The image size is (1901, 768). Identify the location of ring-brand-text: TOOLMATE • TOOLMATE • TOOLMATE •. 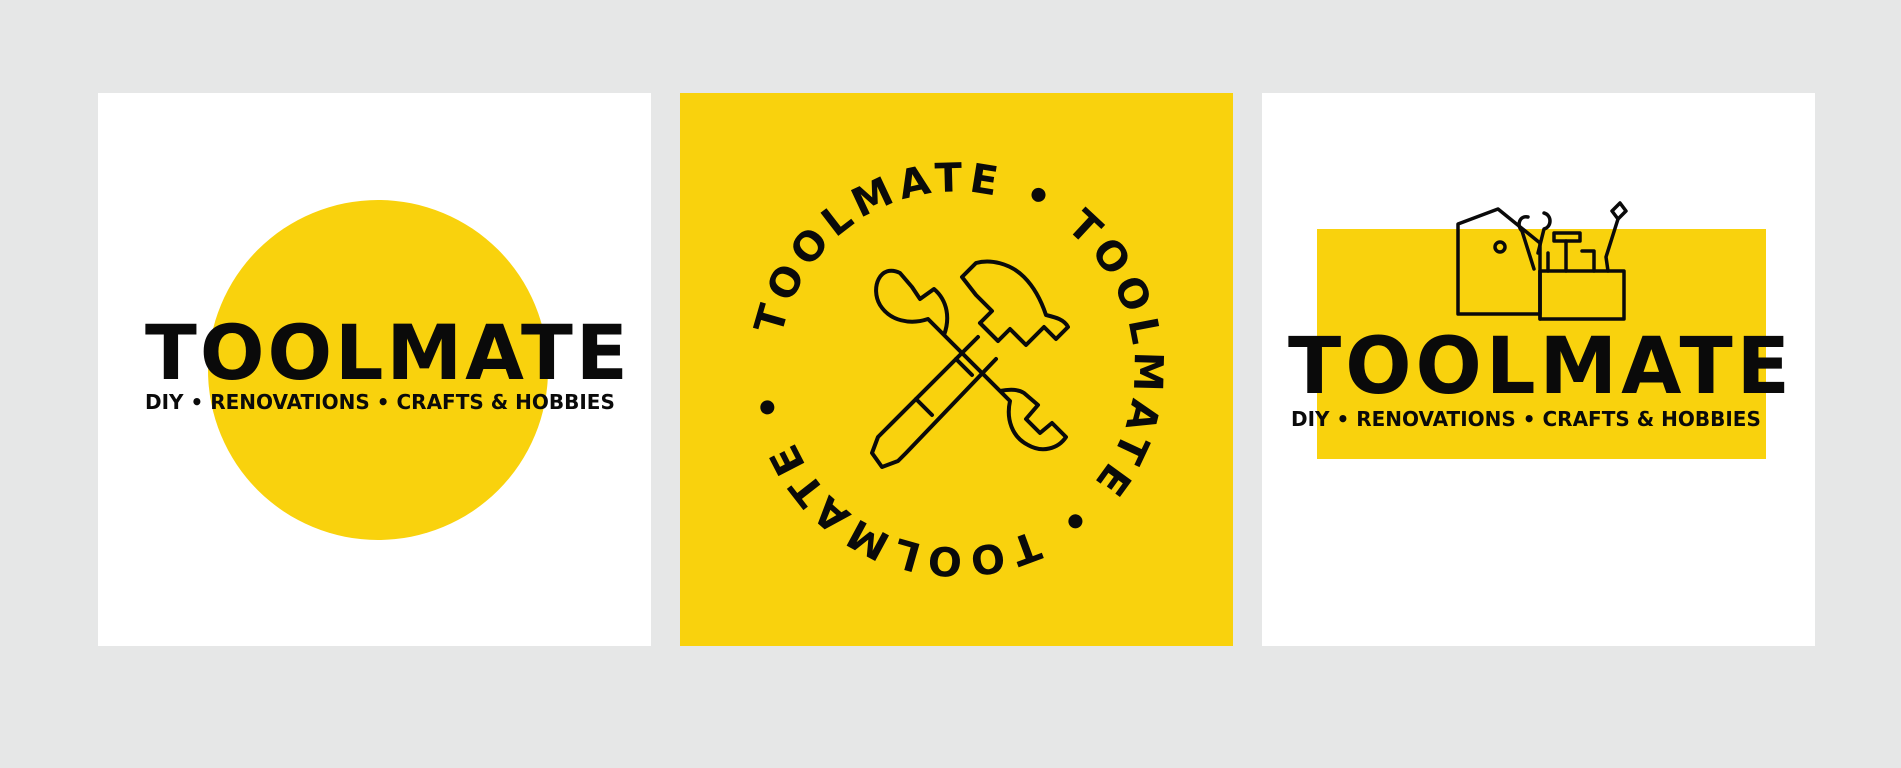
(957, 369).